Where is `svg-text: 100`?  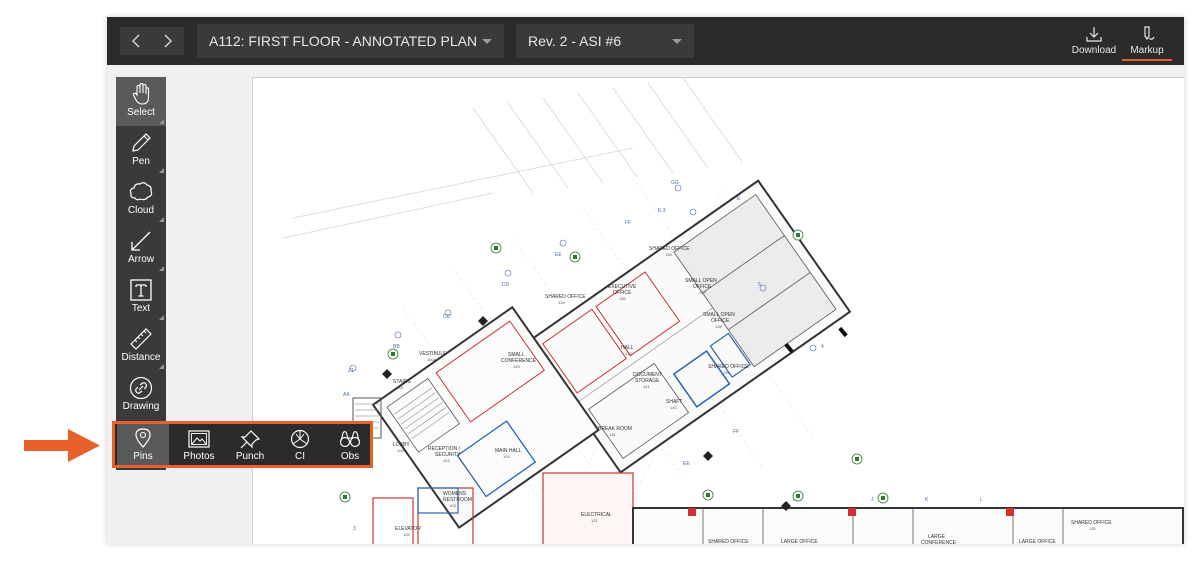
svg-text: 100 is located at coordinates (400, 450).